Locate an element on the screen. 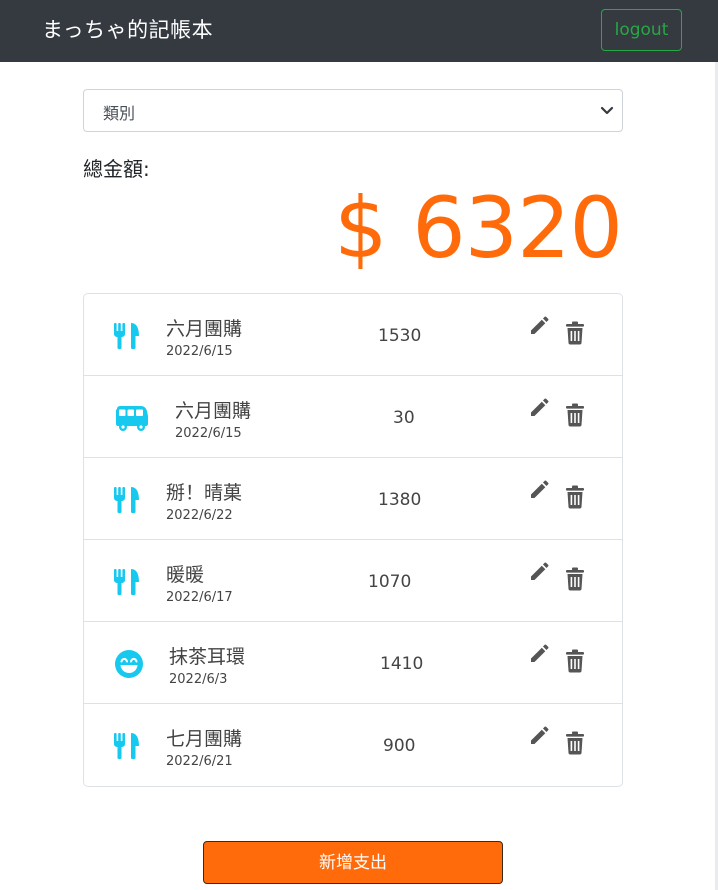  record-name: 暖暖 is located at coordinates (185, 575).